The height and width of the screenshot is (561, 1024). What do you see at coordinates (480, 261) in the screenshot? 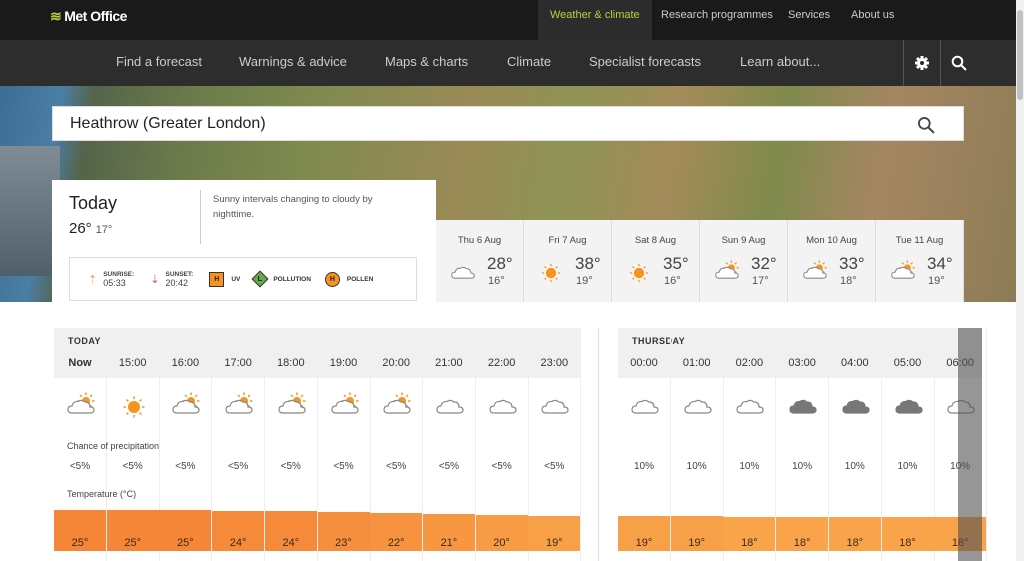
I see `day-tab: Thu 6 Aug 28° 16°` at bounding box center [480, 261].